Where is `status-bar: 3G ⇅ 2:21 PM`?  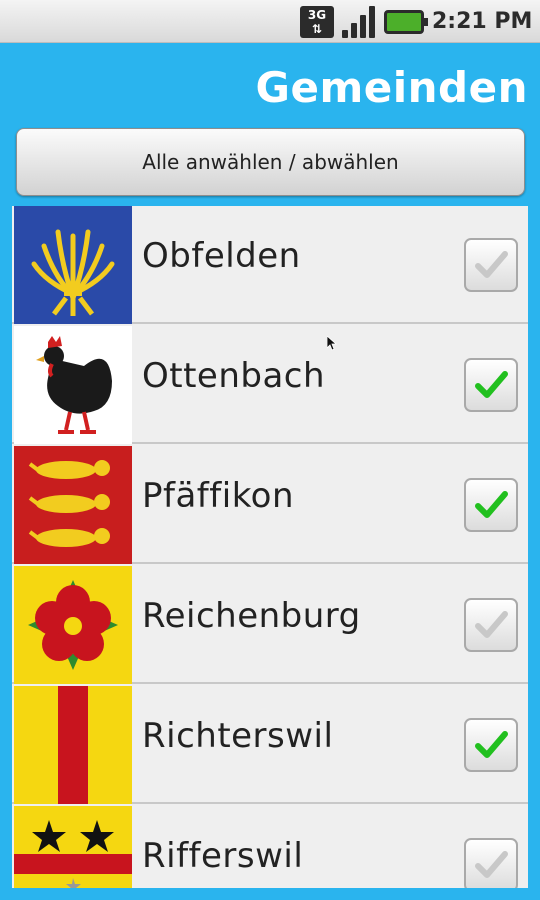
status-bar: 3G ⇅ 2:21 PM is located at coordinates (270, 21).